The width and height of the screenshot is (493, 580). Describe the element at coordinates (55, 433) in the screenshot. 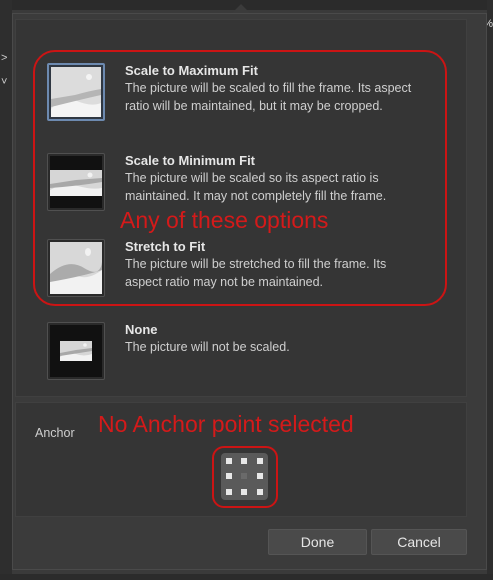

I see `anchor-label: Anchor` at that location.